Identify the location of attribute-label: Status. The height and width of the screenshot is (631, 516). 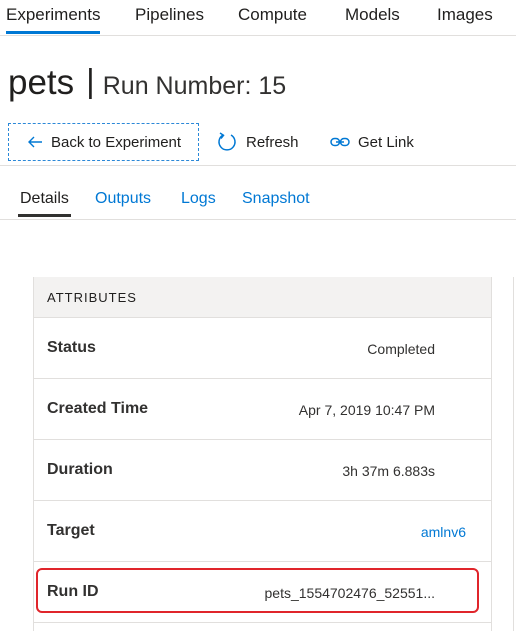
(71, 347).